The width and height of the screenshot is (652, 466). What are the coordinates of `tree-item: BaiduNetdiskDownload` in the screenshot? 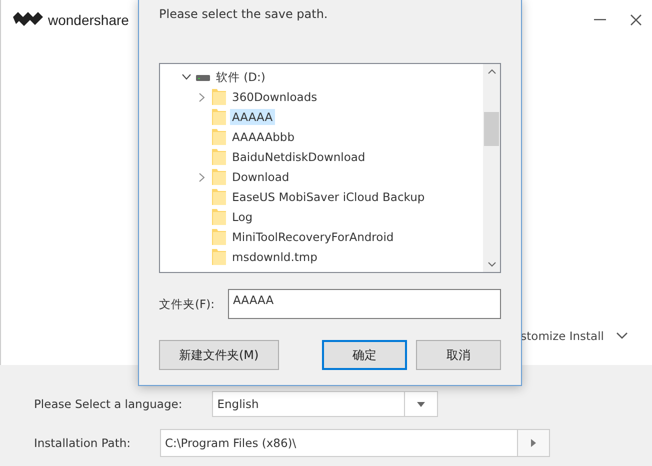 It's located at (299, 157).